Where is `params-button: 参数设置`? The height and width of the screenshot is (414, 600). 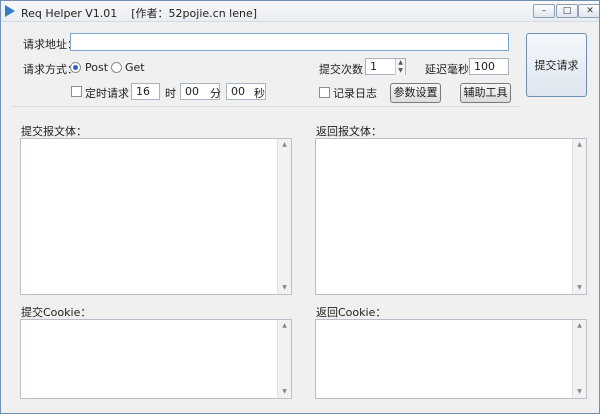
params-button: 参数设置 is located at coordinates (415, 93).